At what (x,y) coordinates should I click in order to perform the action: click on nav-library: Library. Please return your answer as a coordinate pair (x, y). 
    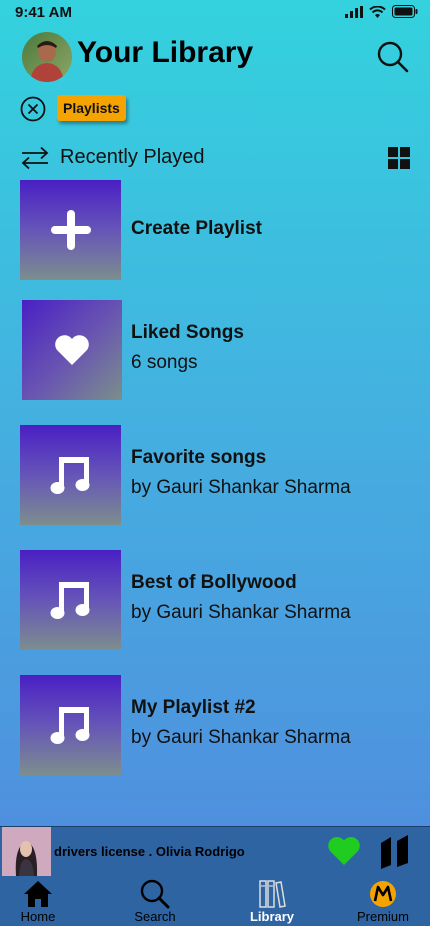
    Looking at the image, I should click on (272, 901).